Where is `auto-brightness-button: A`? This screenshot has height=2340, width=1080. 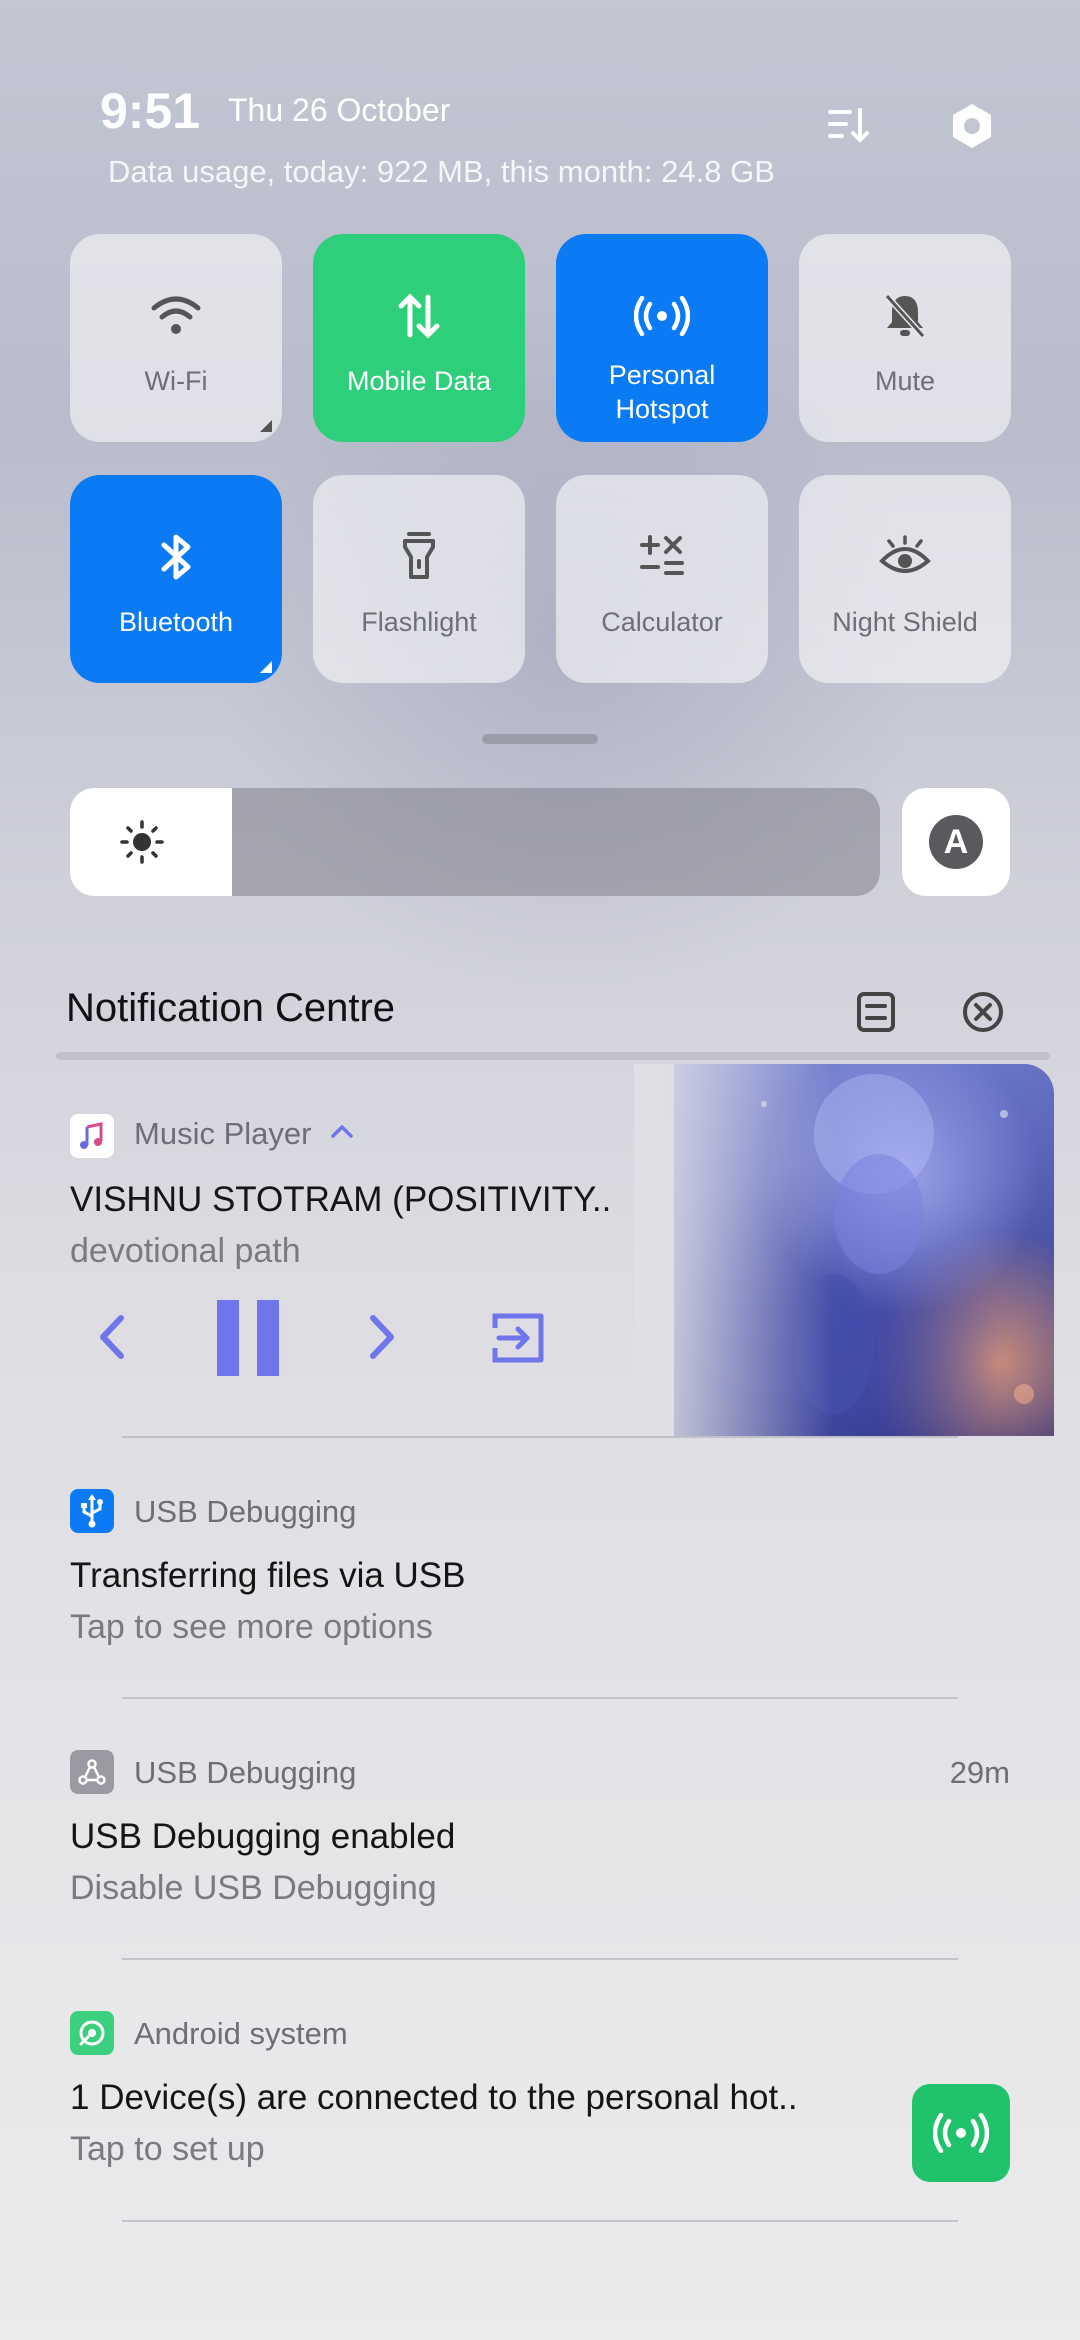
auto-brightness-button: A is located at coordinates (956, 842).